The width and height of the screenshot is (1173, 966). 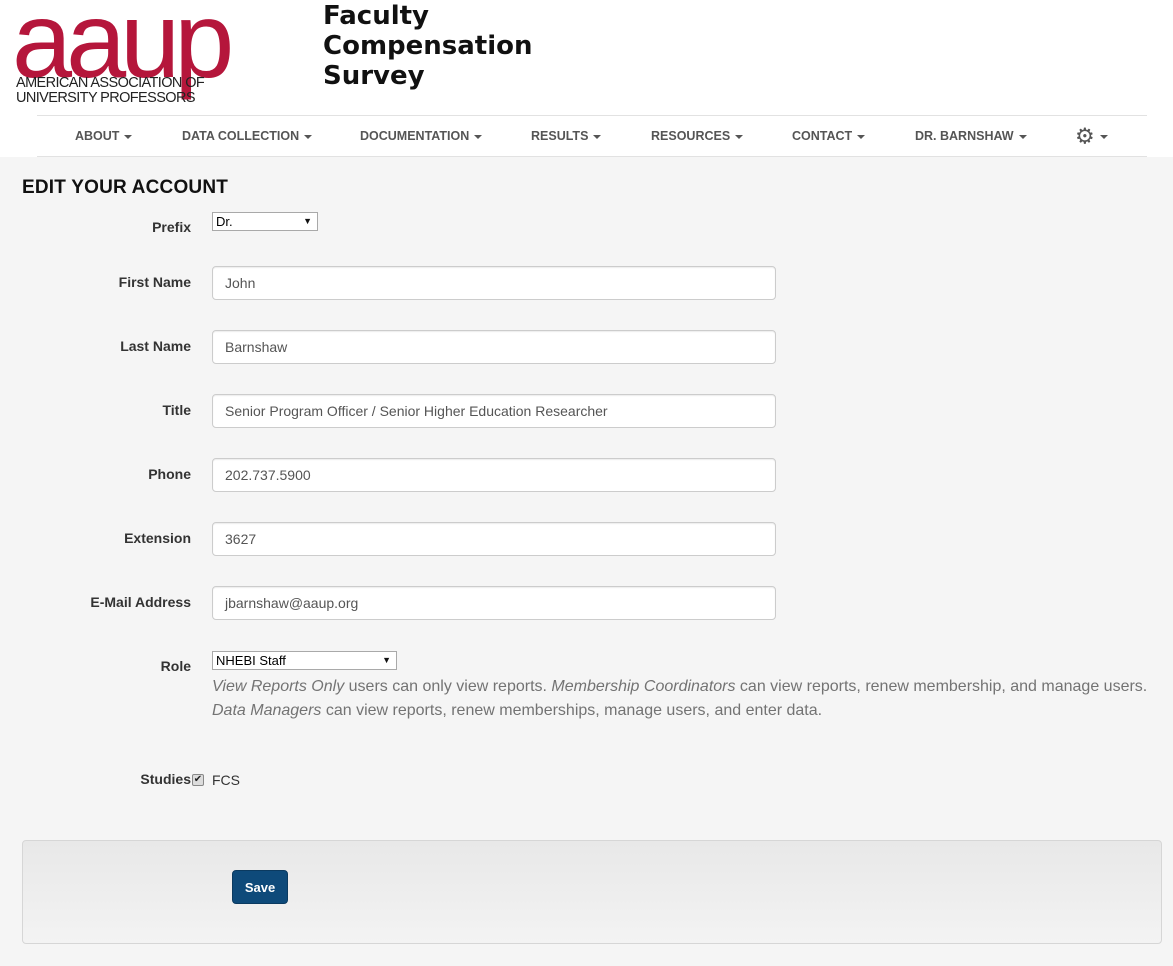 What do you see at coordinates (1085, 136) in the screenshot?
I see `gear-icon: ⚙` at bounding box center [1085, 136].